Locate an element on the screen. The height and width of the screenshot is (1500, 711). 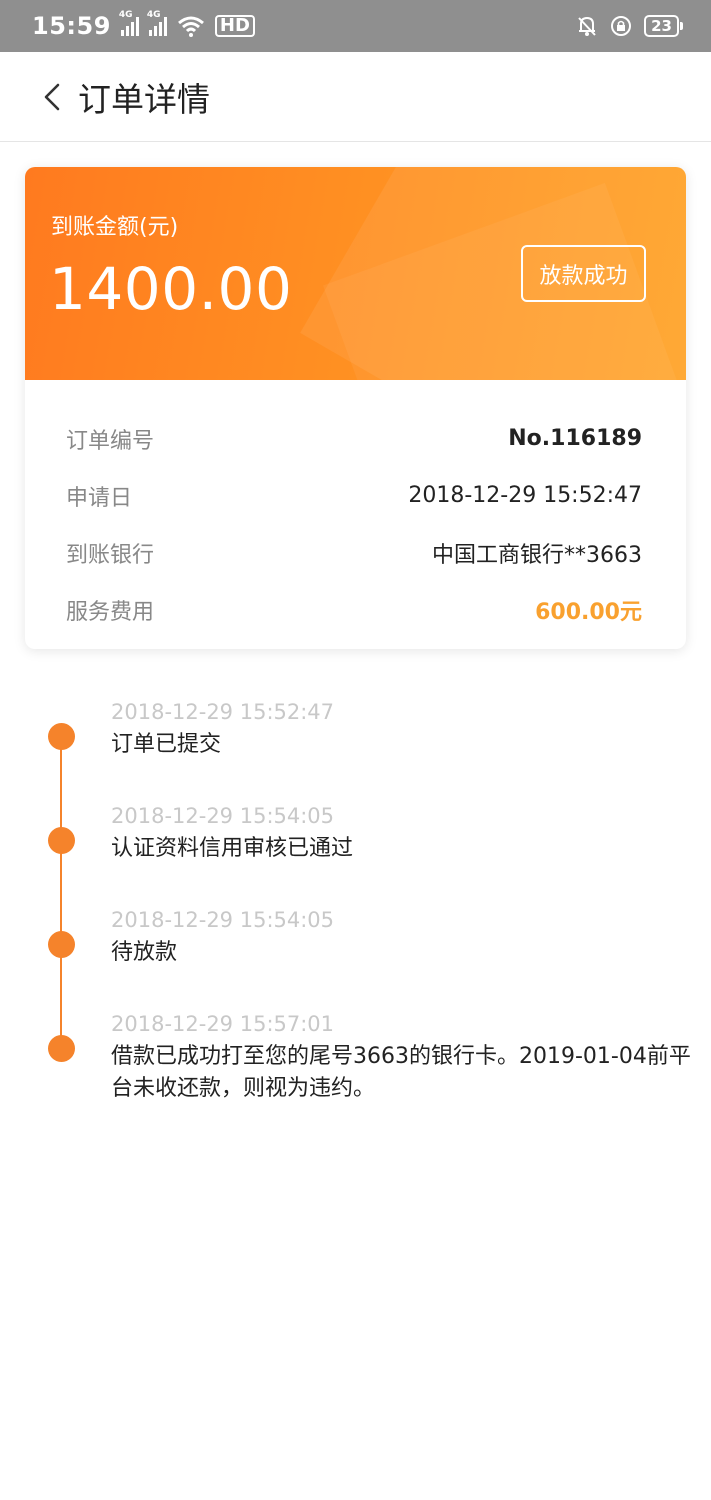
info-value: 600.00元 is located at coordinates (588, 612).